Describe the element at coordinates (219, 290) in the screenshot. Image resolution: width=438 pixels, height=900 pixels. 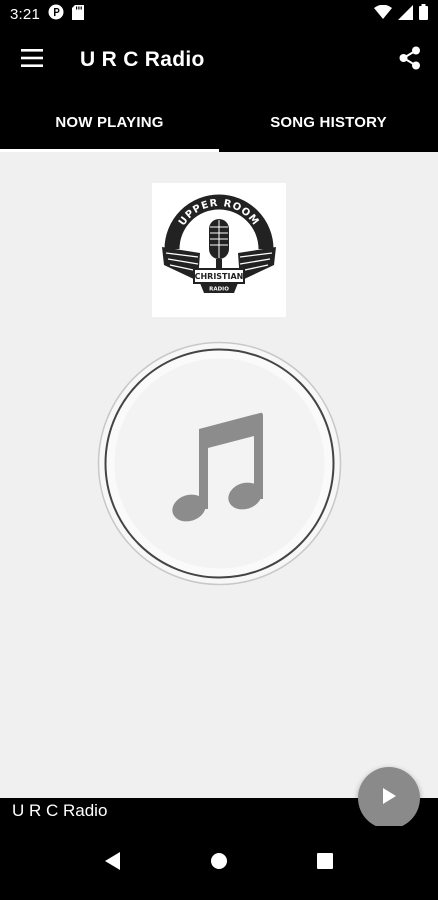
I see `logo-line3: RADIO` at that location.